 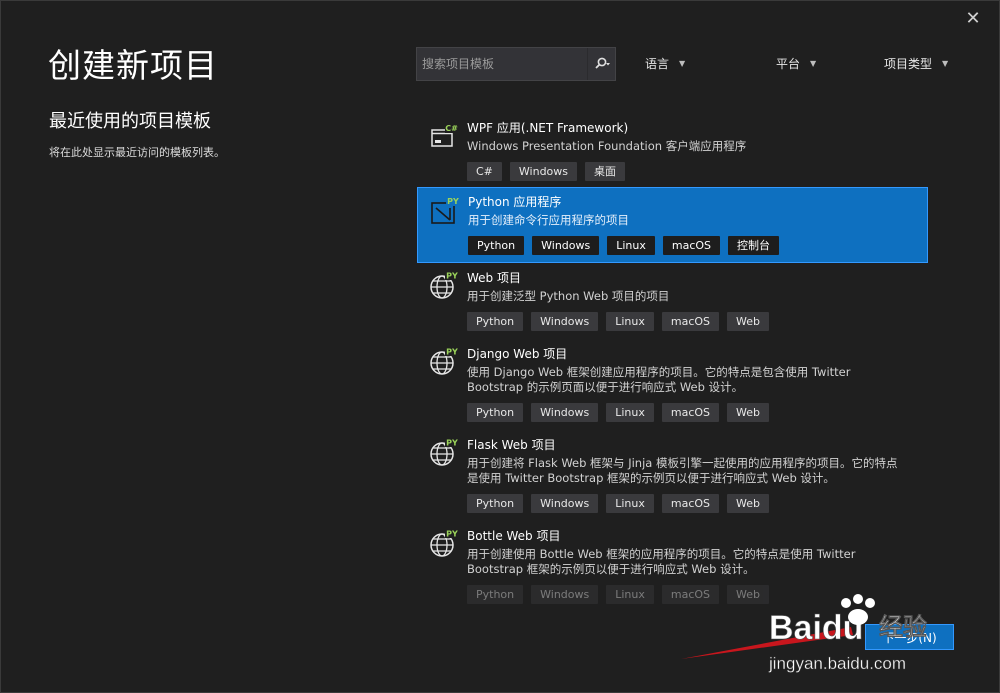 I want to click on language-filter-dropdown: 语言 ▼, so click(x=665, y=63).